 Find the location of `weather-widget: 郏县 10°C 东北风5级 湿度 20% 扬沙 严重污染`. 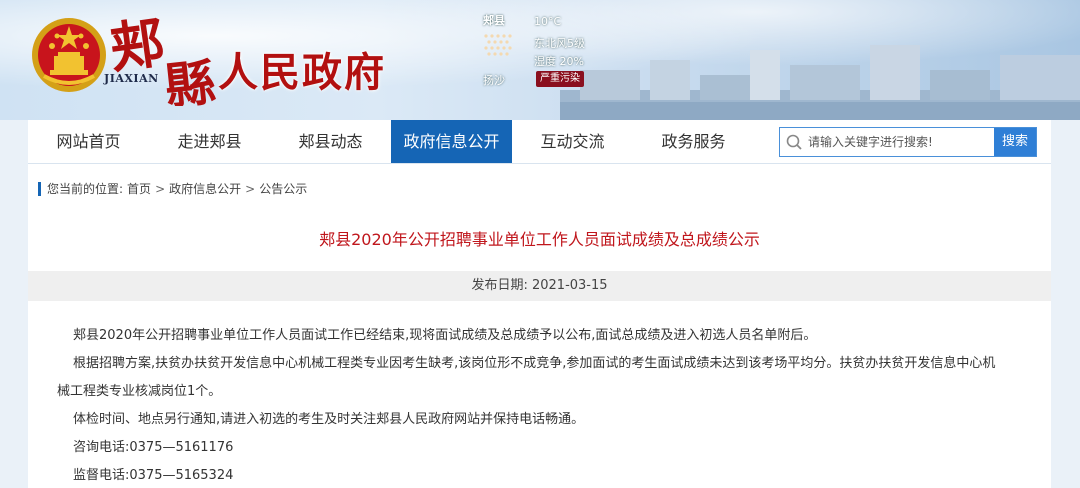

weather-widget: 郏县 10°C 东北风5级 湿度 20% 扬沙 严重污染 is located at coordinates (544, 50).